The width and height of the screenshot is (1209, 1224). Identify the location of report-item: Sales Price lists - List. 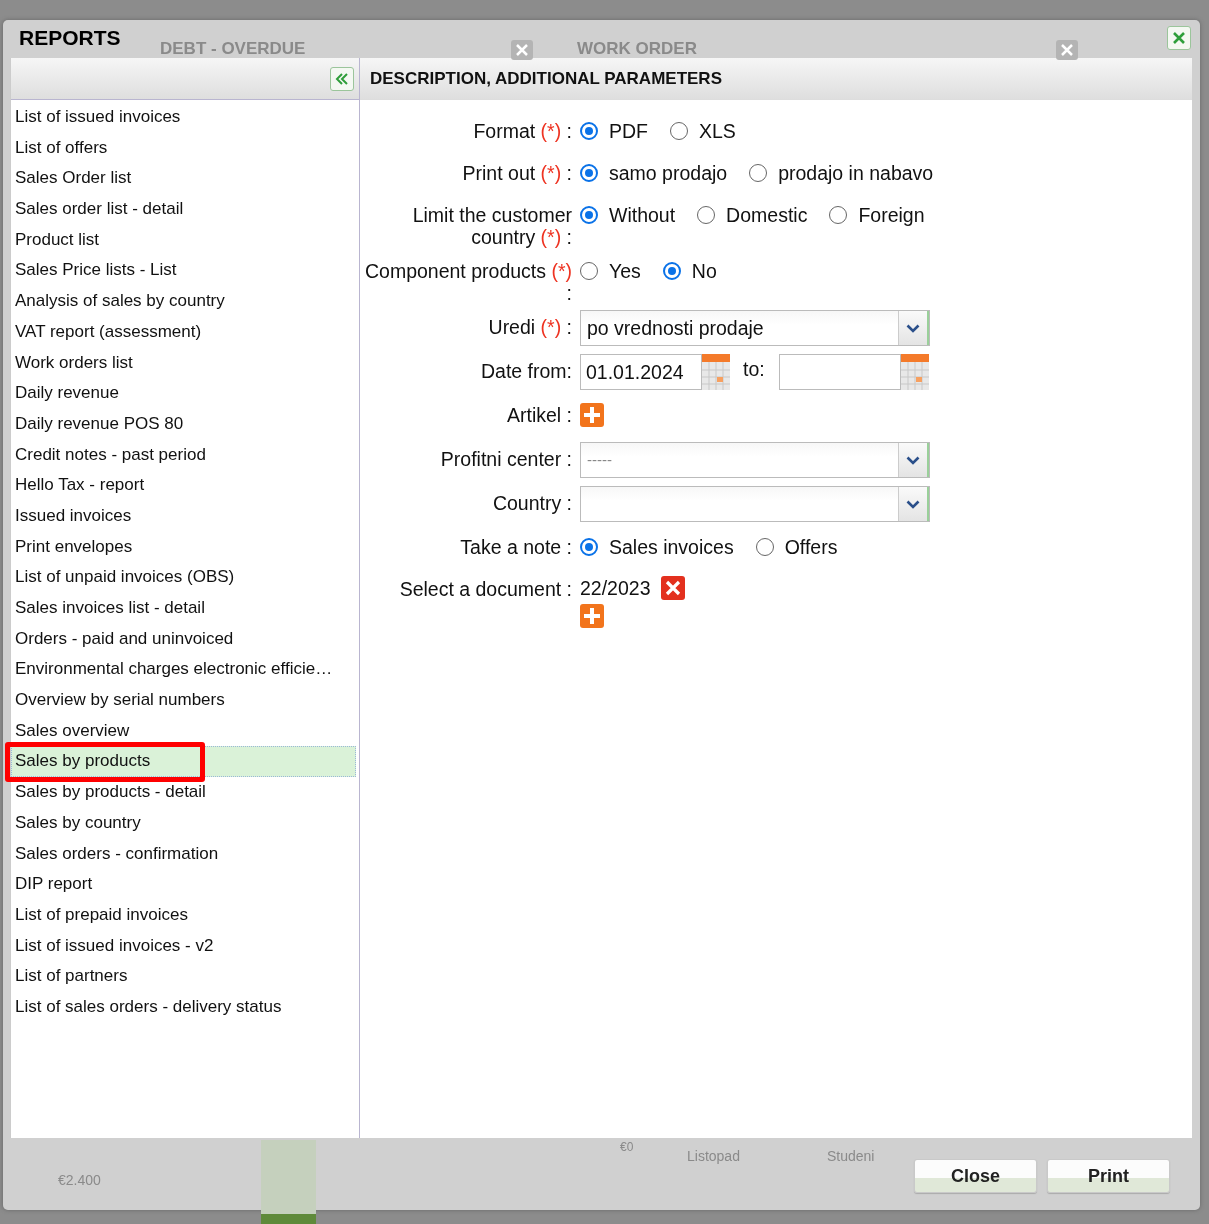
(183, 271).